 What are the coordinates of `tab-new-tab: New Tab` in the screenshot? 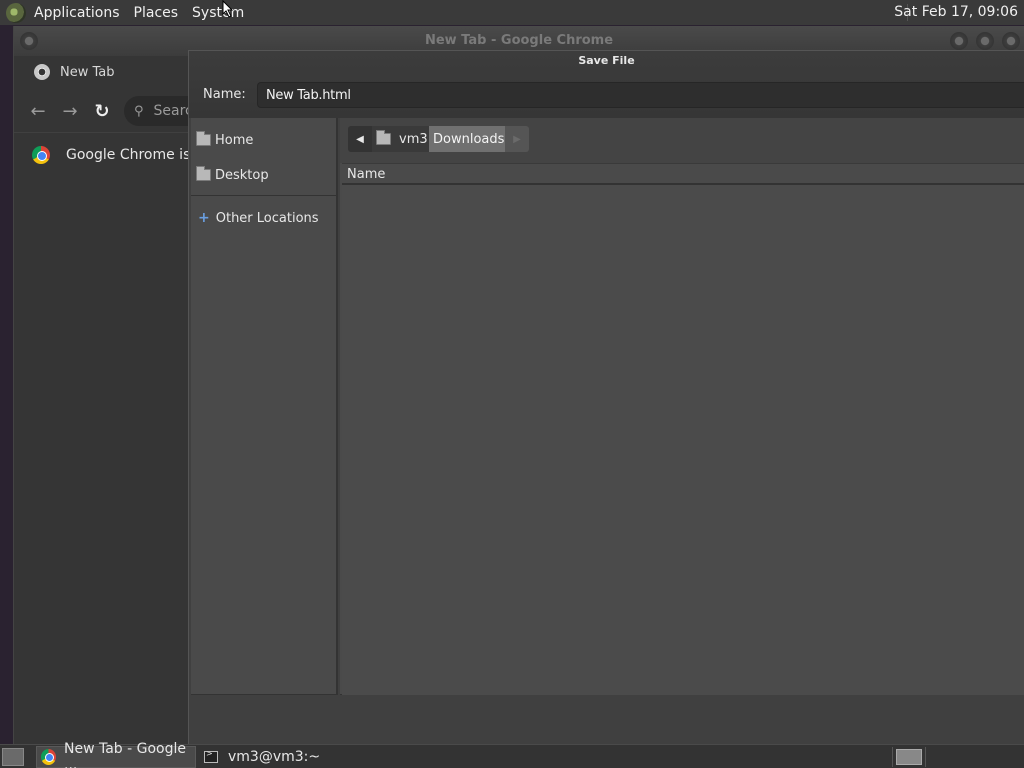 It's located at (114, 72).